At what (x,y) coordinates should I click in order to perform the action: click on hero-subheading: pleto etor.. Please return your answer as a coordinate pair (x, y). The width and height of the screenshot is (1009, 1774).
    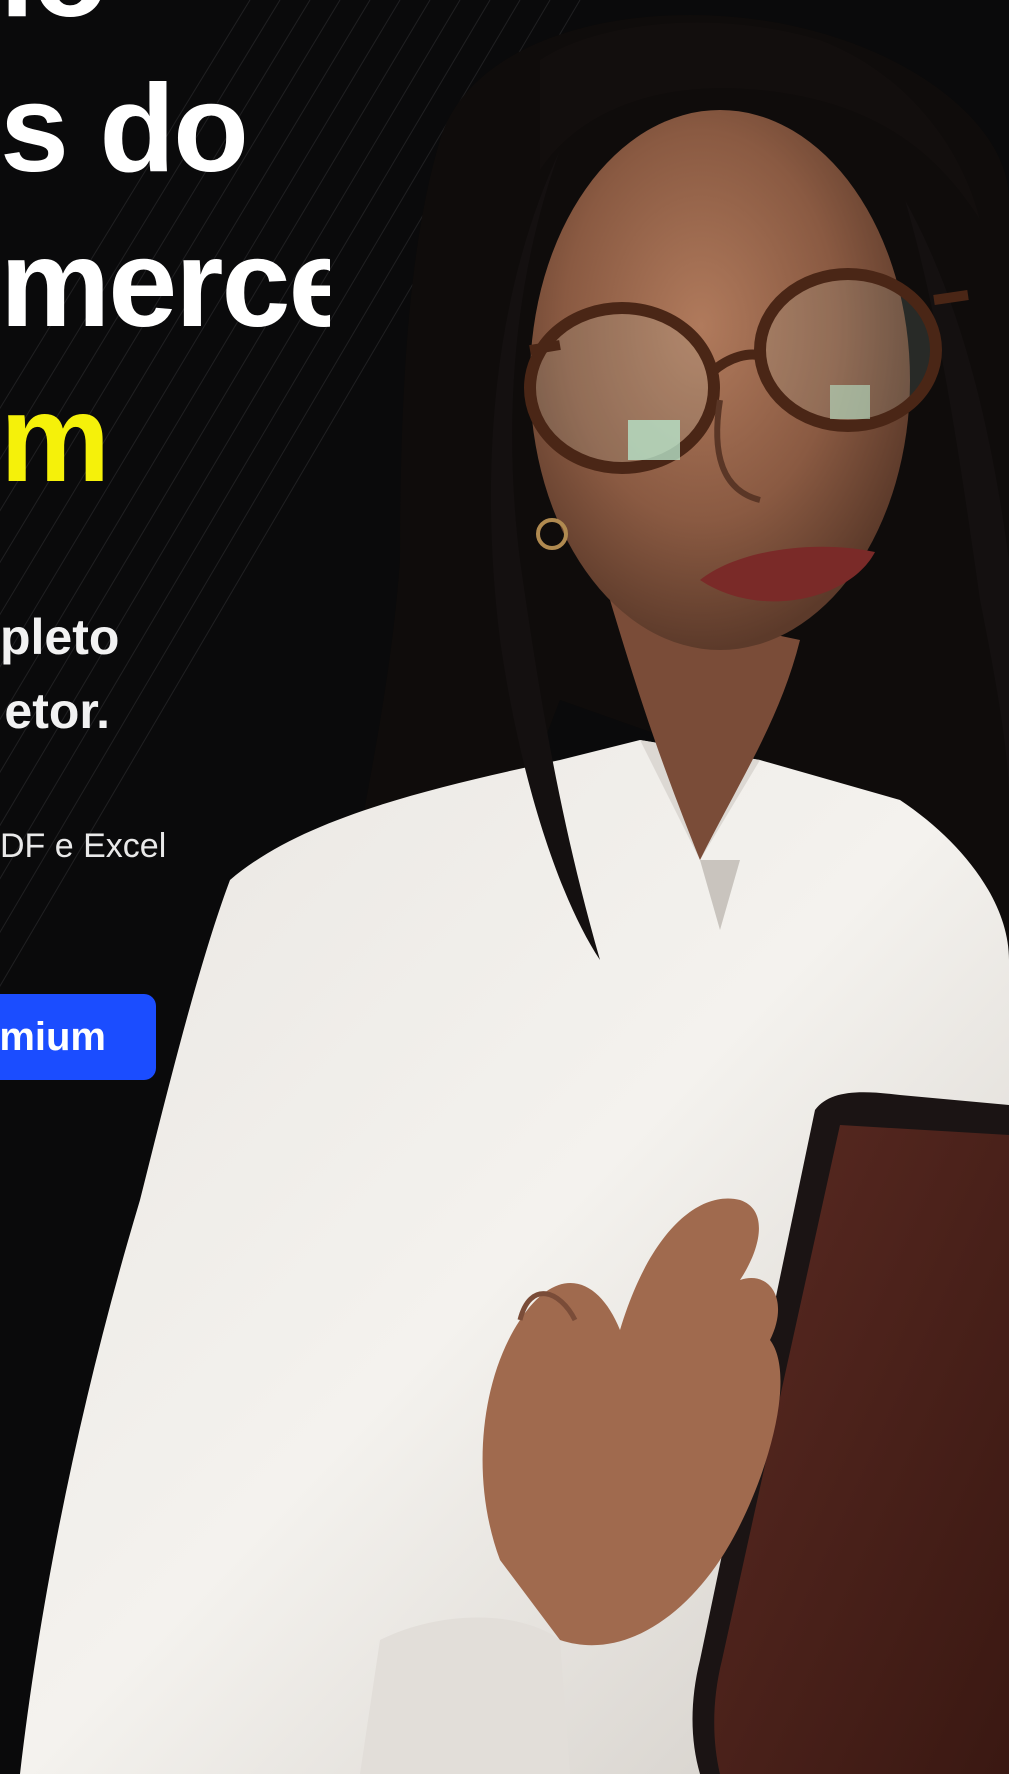
    Looking at the image, I should click on (60, 674).